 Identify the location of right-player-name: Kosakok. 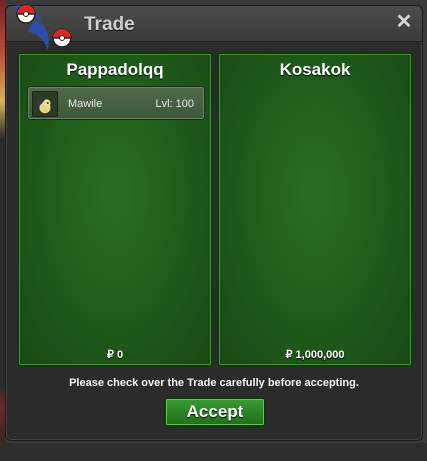
(315, 69).